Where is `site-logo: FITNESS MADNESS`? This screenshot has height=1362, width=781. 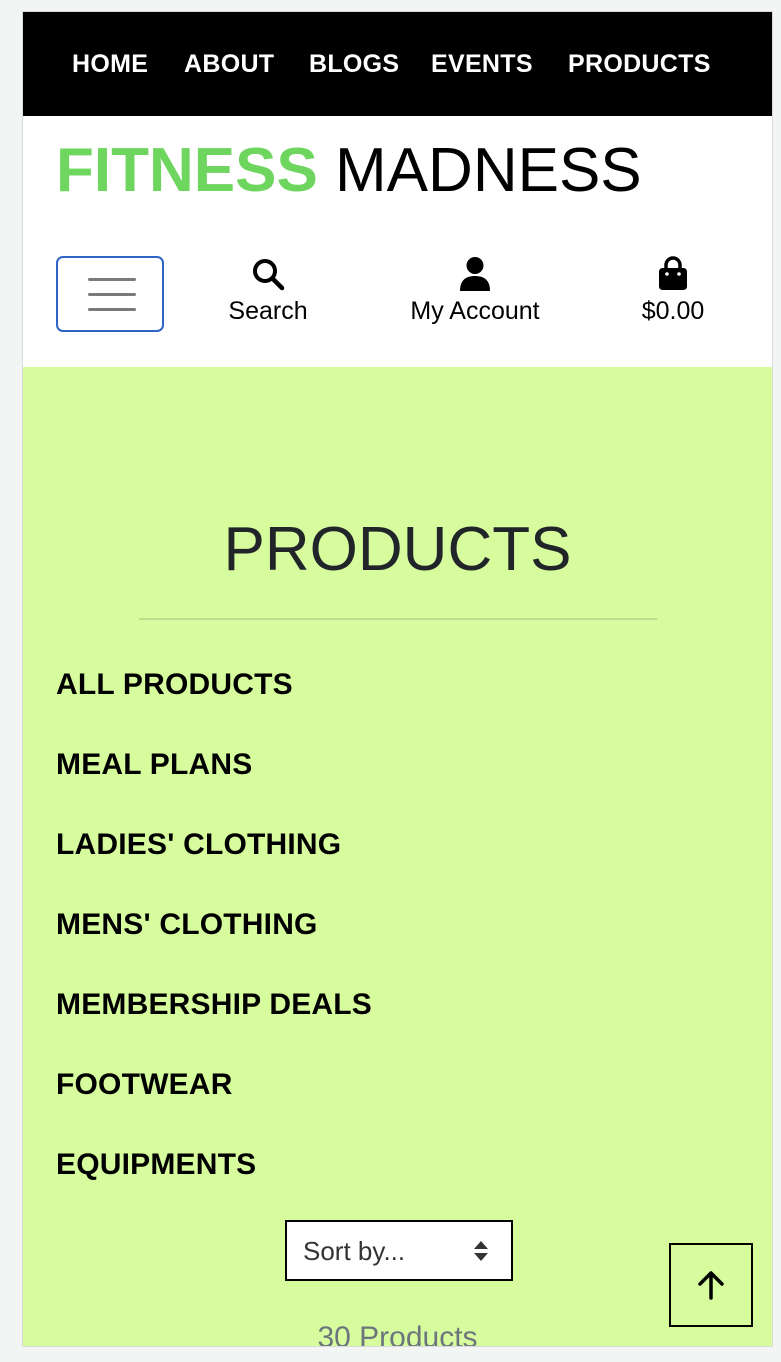 site-logo: FITNESS MADNESS is located at coordinates (349, 171).